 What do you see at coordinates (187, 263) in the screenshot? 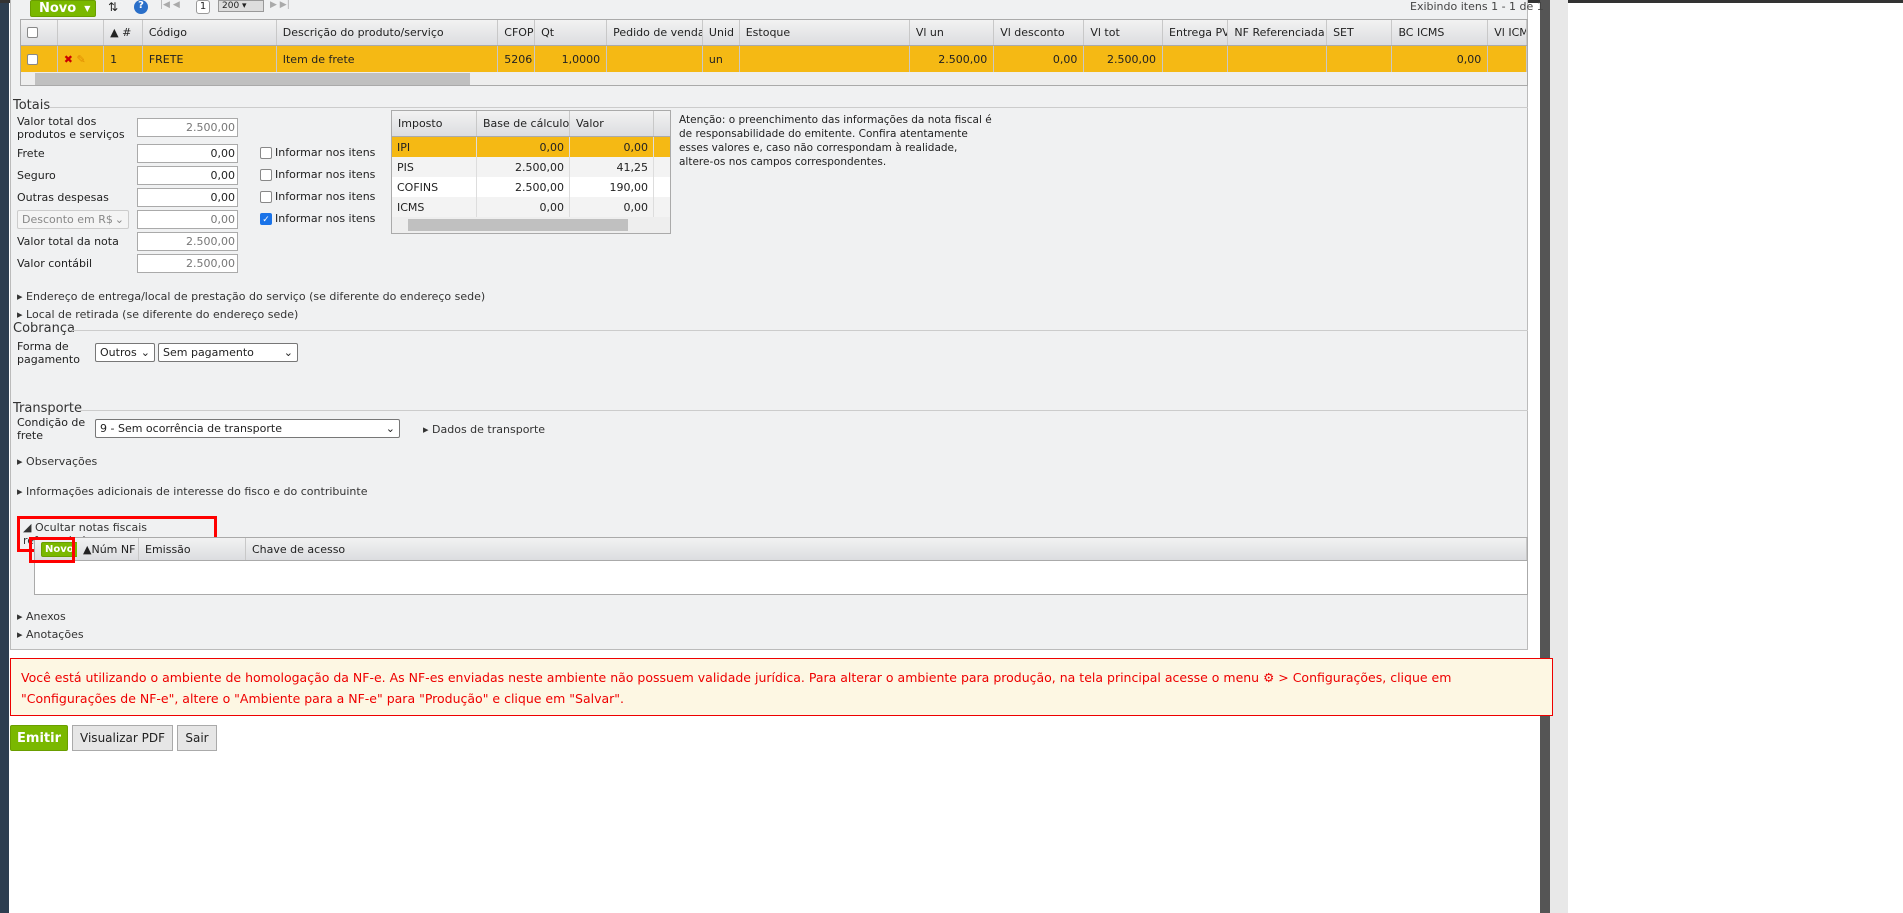
I see `valor-contabil-field: 2.500,00` at bounding box center [187, 263].